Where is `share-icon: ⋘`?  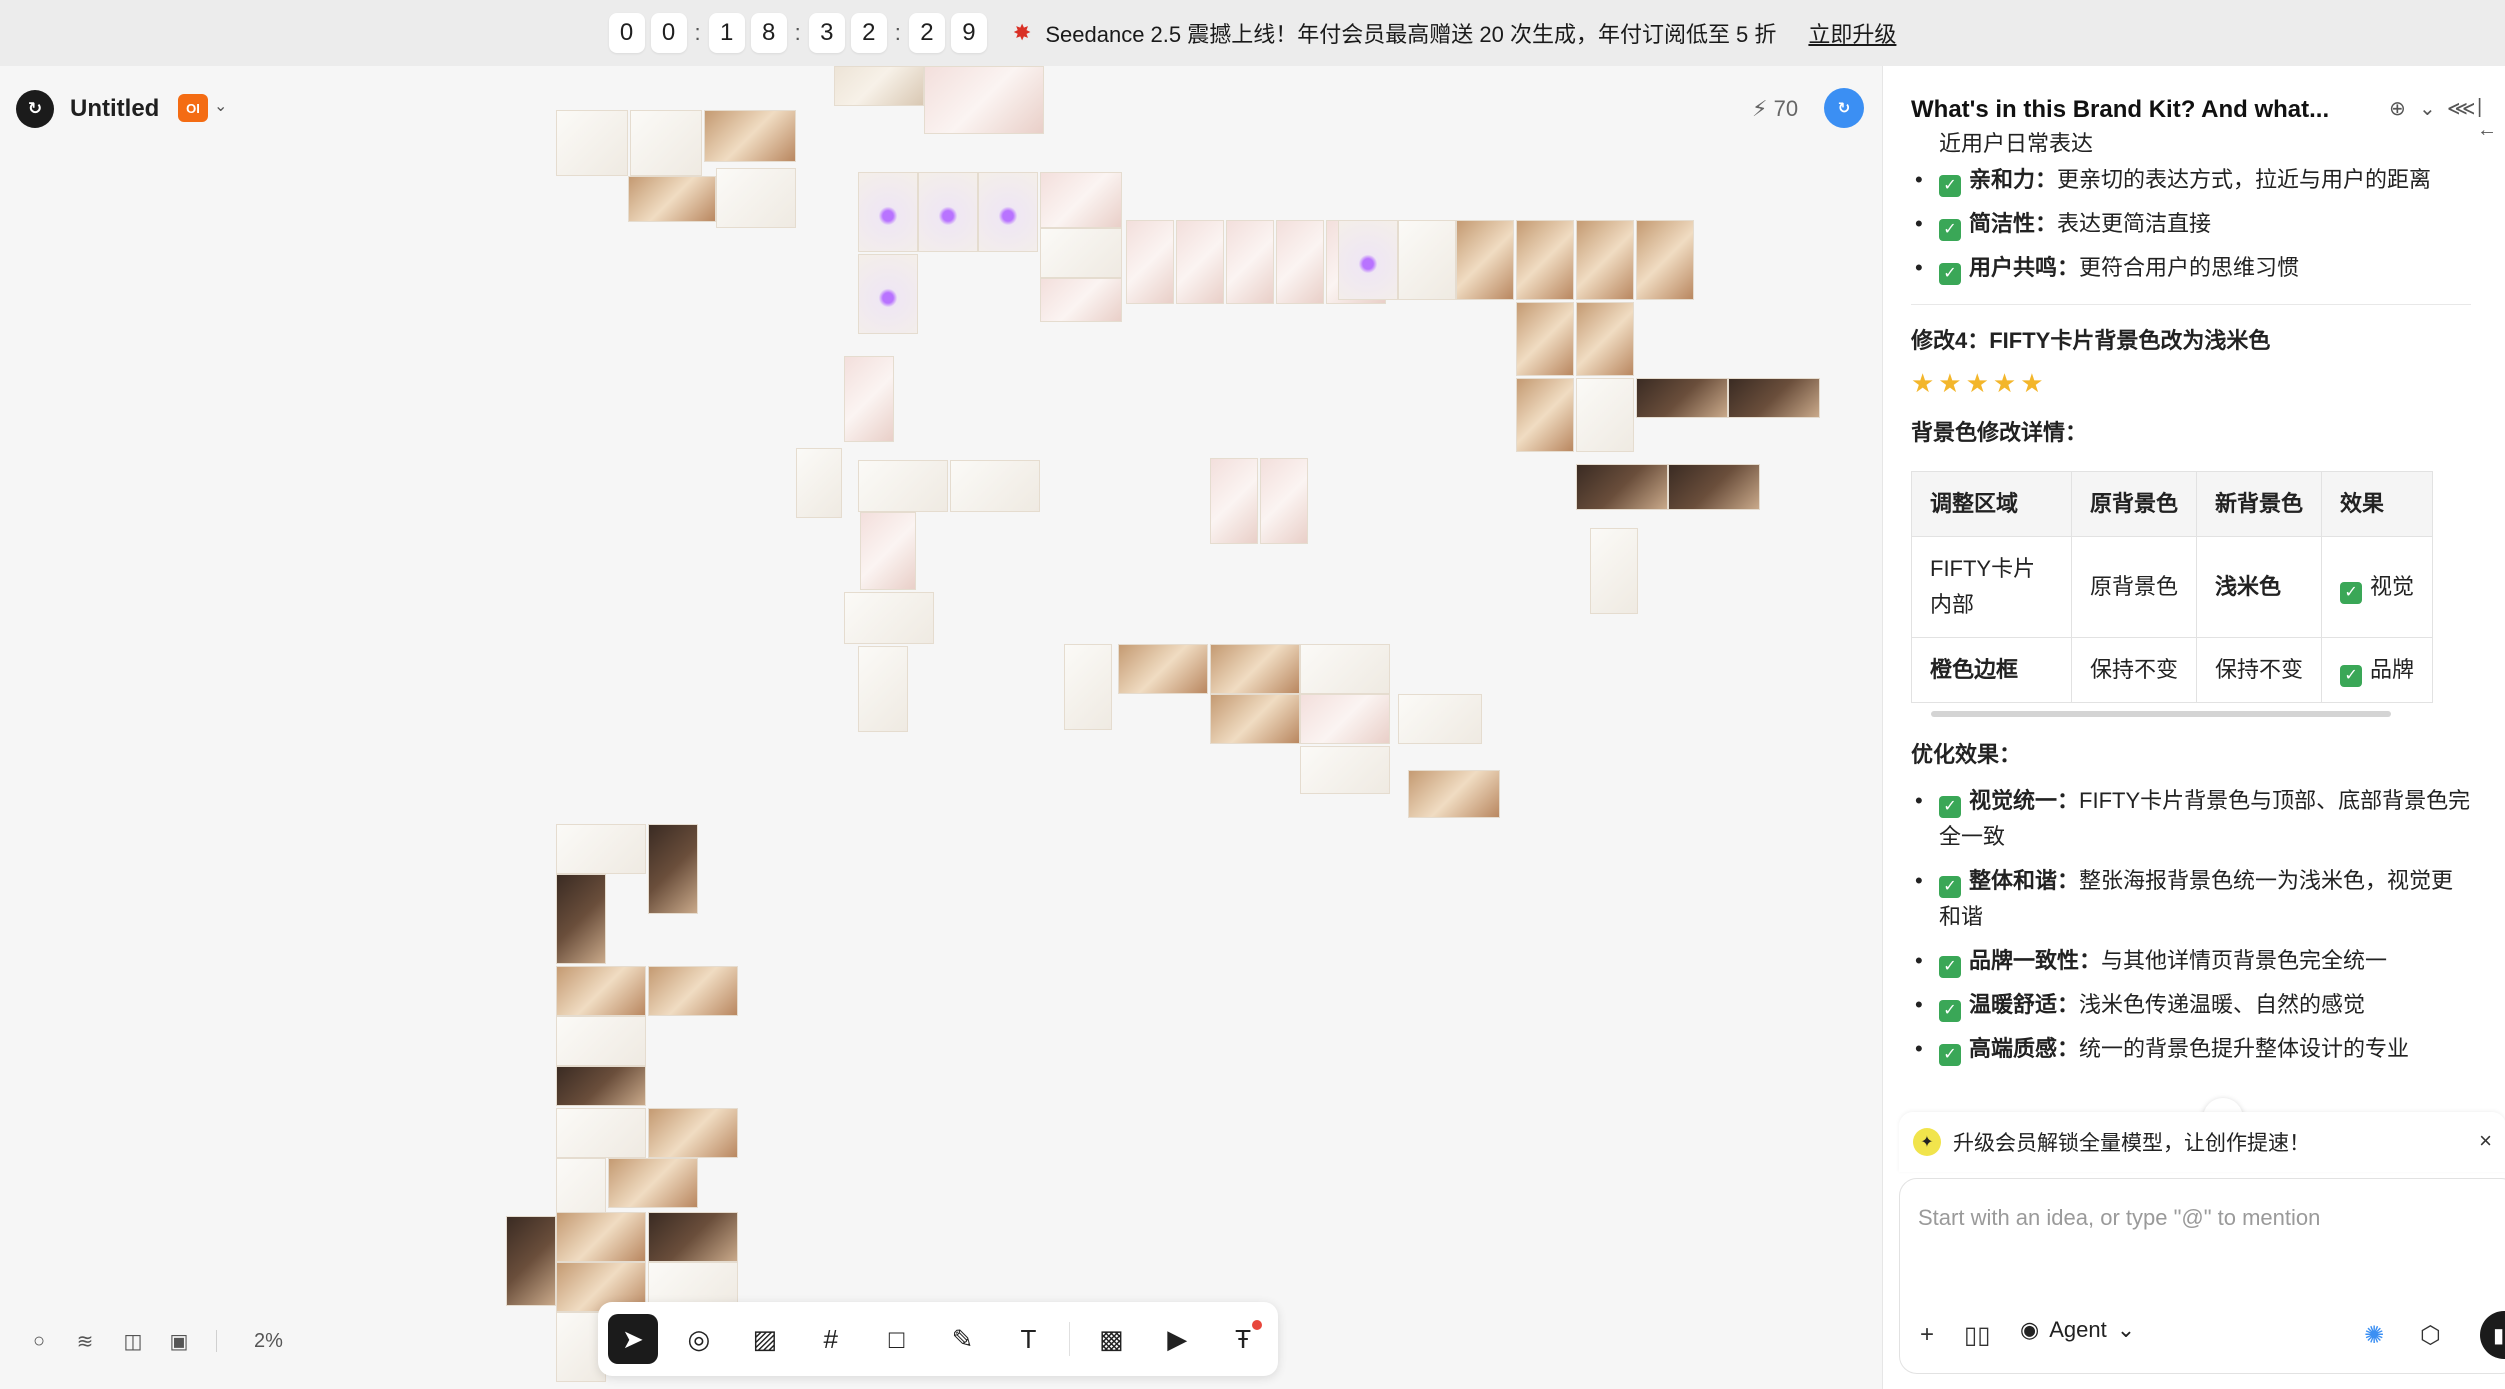
share-icon: ⋘ is located at coordinates (2461, 108).